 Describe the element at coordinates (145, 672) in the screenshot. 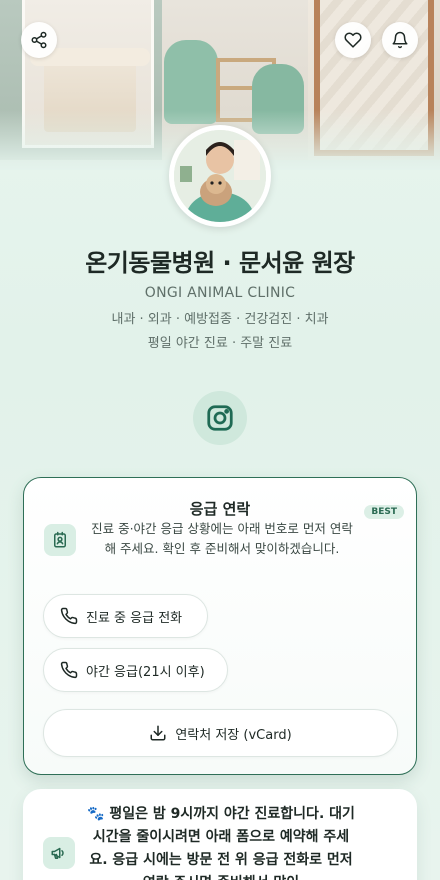

I see `night-emergency-call-label: 야간 응급(21시 이후)` at that location.